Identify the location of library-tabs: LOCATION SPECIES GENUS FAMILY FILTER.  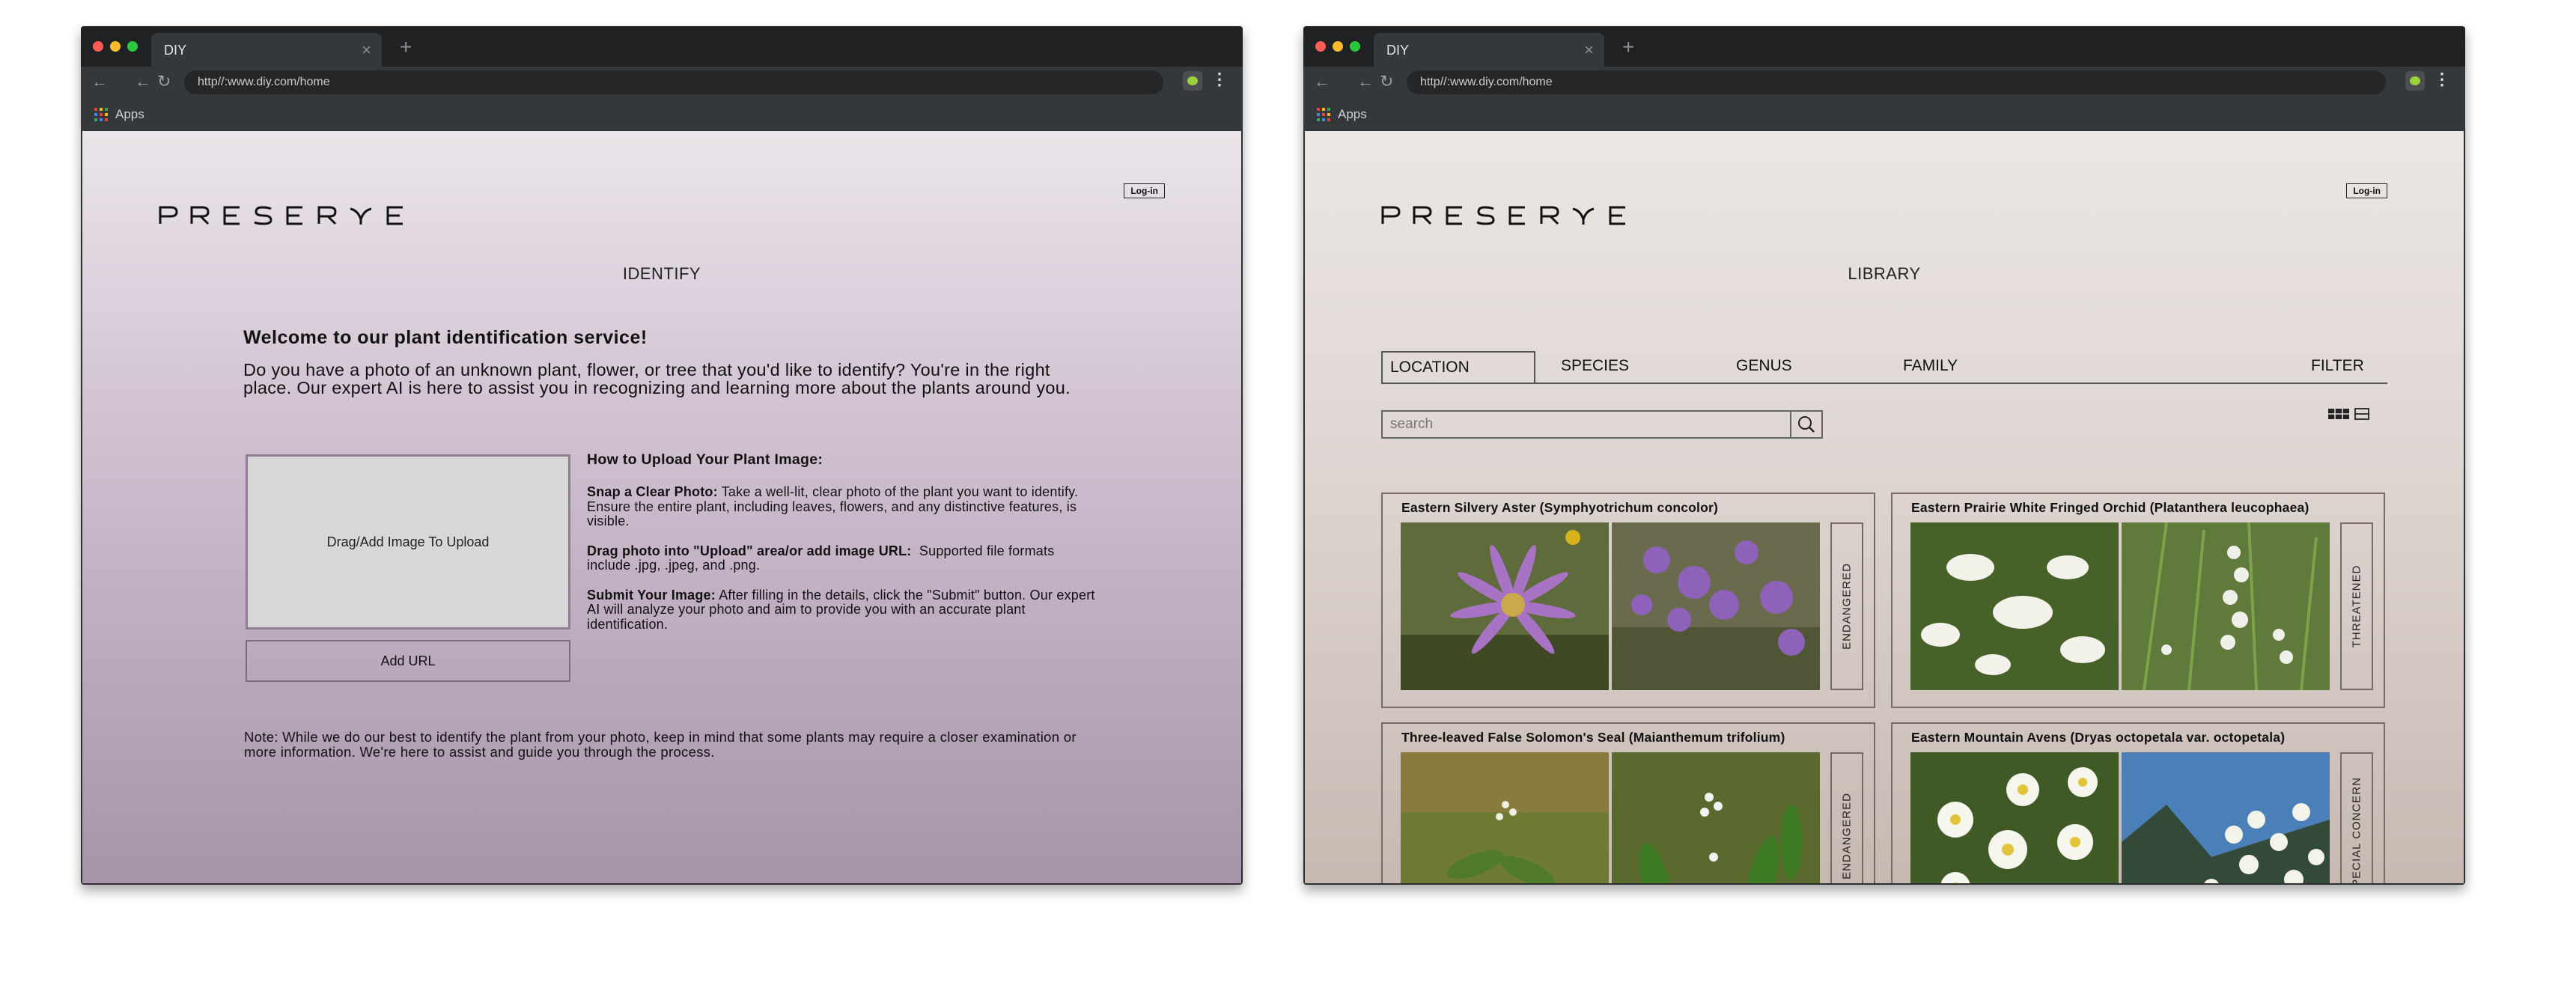
(1884, 367).